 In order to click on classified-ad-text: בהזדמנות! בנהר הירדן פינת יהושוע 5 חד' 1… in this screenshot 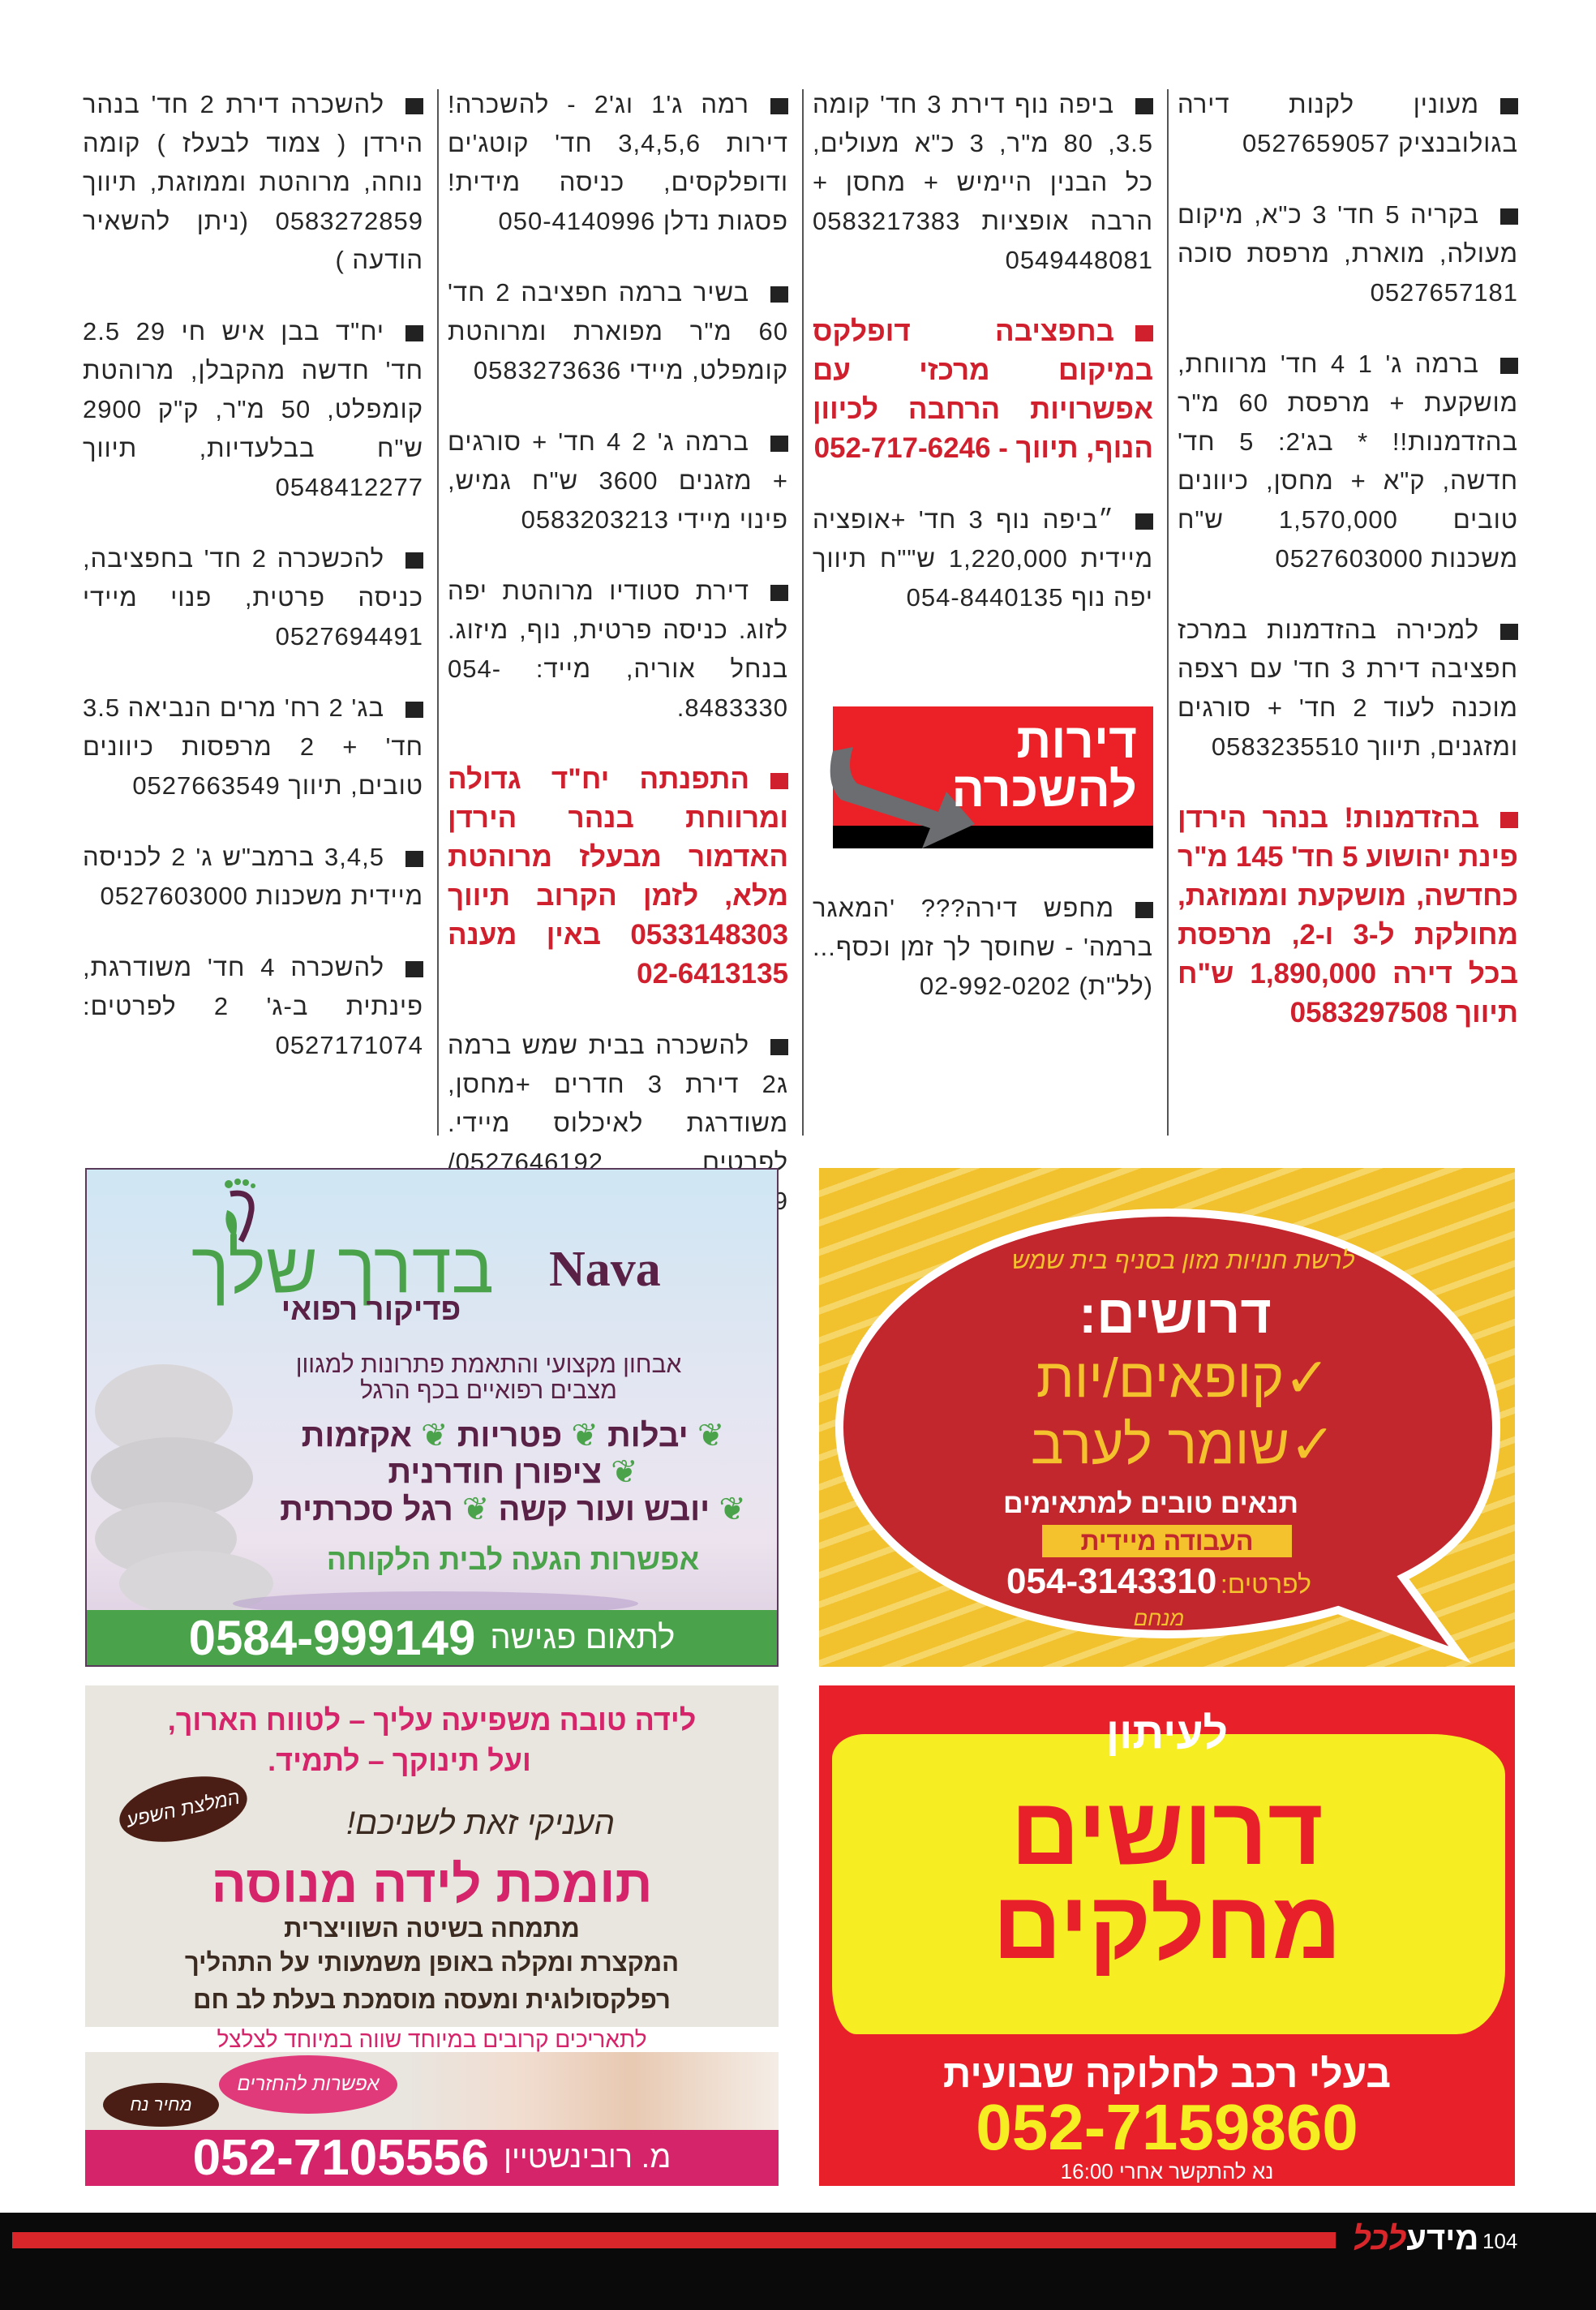, I will do `click(1348, 915)`.